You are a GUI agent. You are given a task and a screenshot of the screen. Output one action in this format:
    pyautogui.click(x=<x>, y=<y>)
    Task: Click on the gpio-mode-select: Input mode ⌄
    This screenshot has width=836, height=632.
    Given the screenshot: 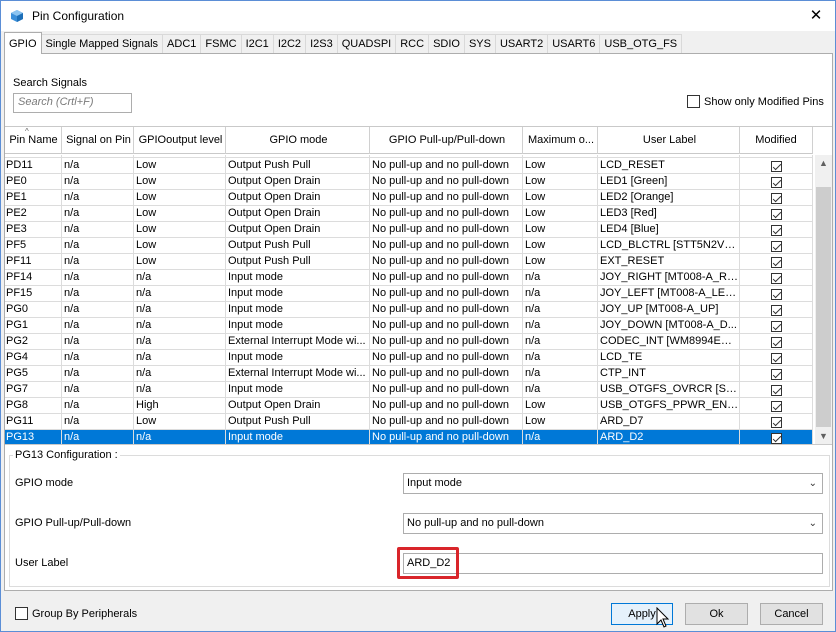 What is the action you would take?
    pyautogui.click(x=613, y=483)
    